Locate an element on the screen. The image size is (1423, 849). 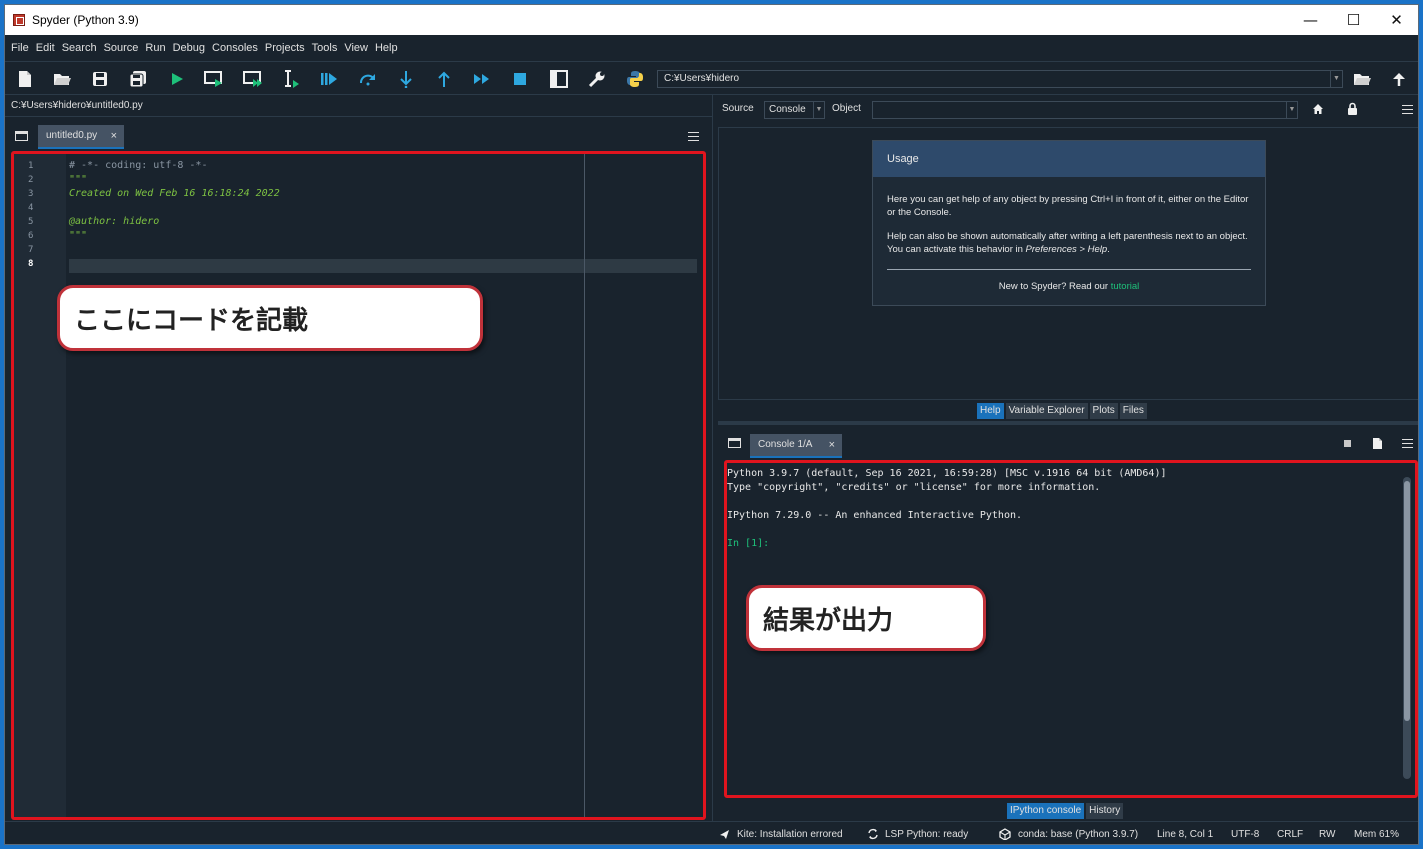
console-scrollbar is located at coordinates (1407, 628).